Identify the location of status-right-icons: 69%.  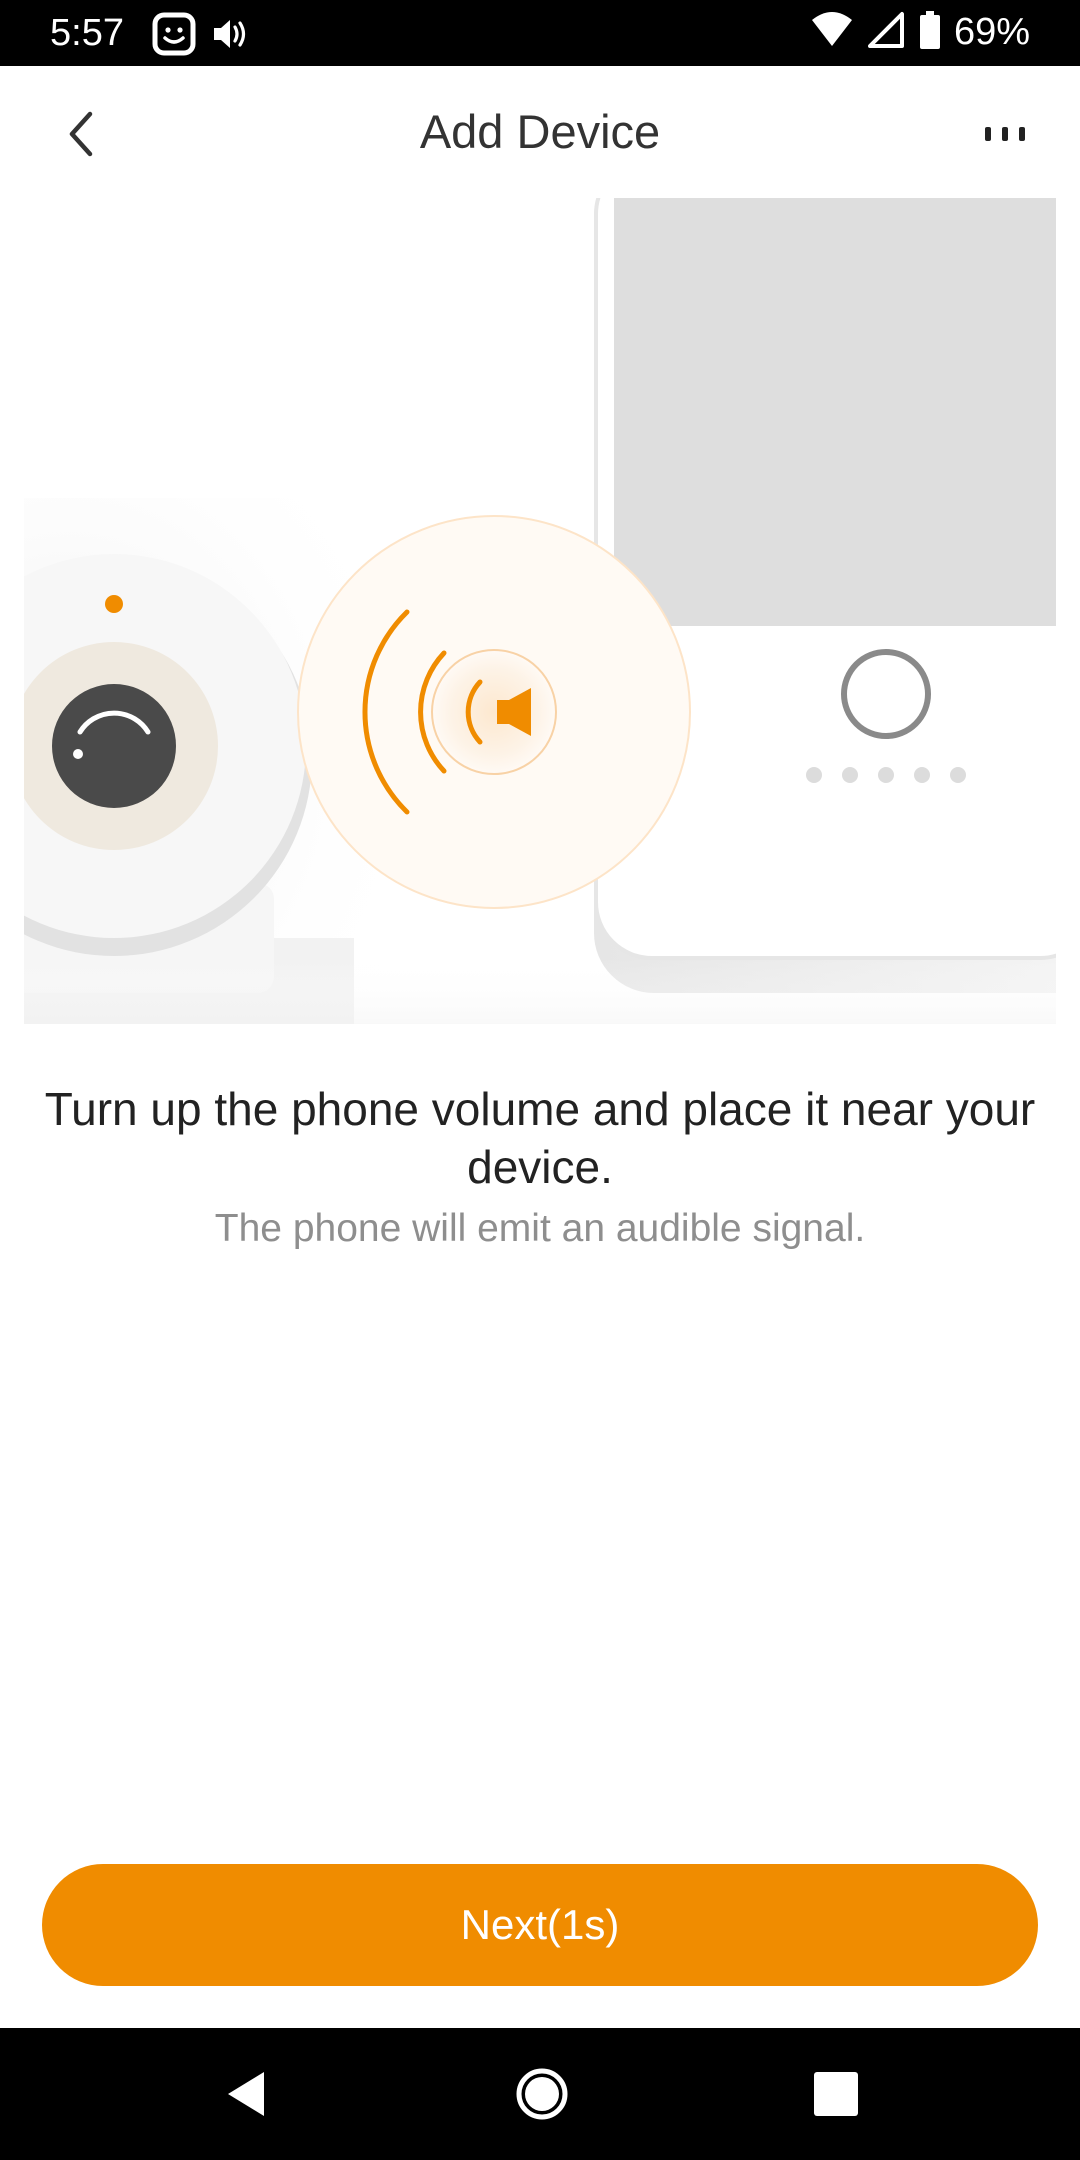
(920, 32).